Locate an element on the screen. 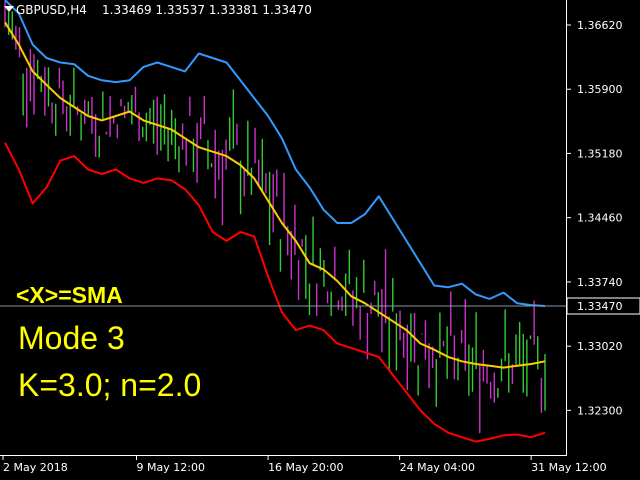 The image size is (640, 480). price-tick-label: 1.35180 is located at coordinates (600, 153).